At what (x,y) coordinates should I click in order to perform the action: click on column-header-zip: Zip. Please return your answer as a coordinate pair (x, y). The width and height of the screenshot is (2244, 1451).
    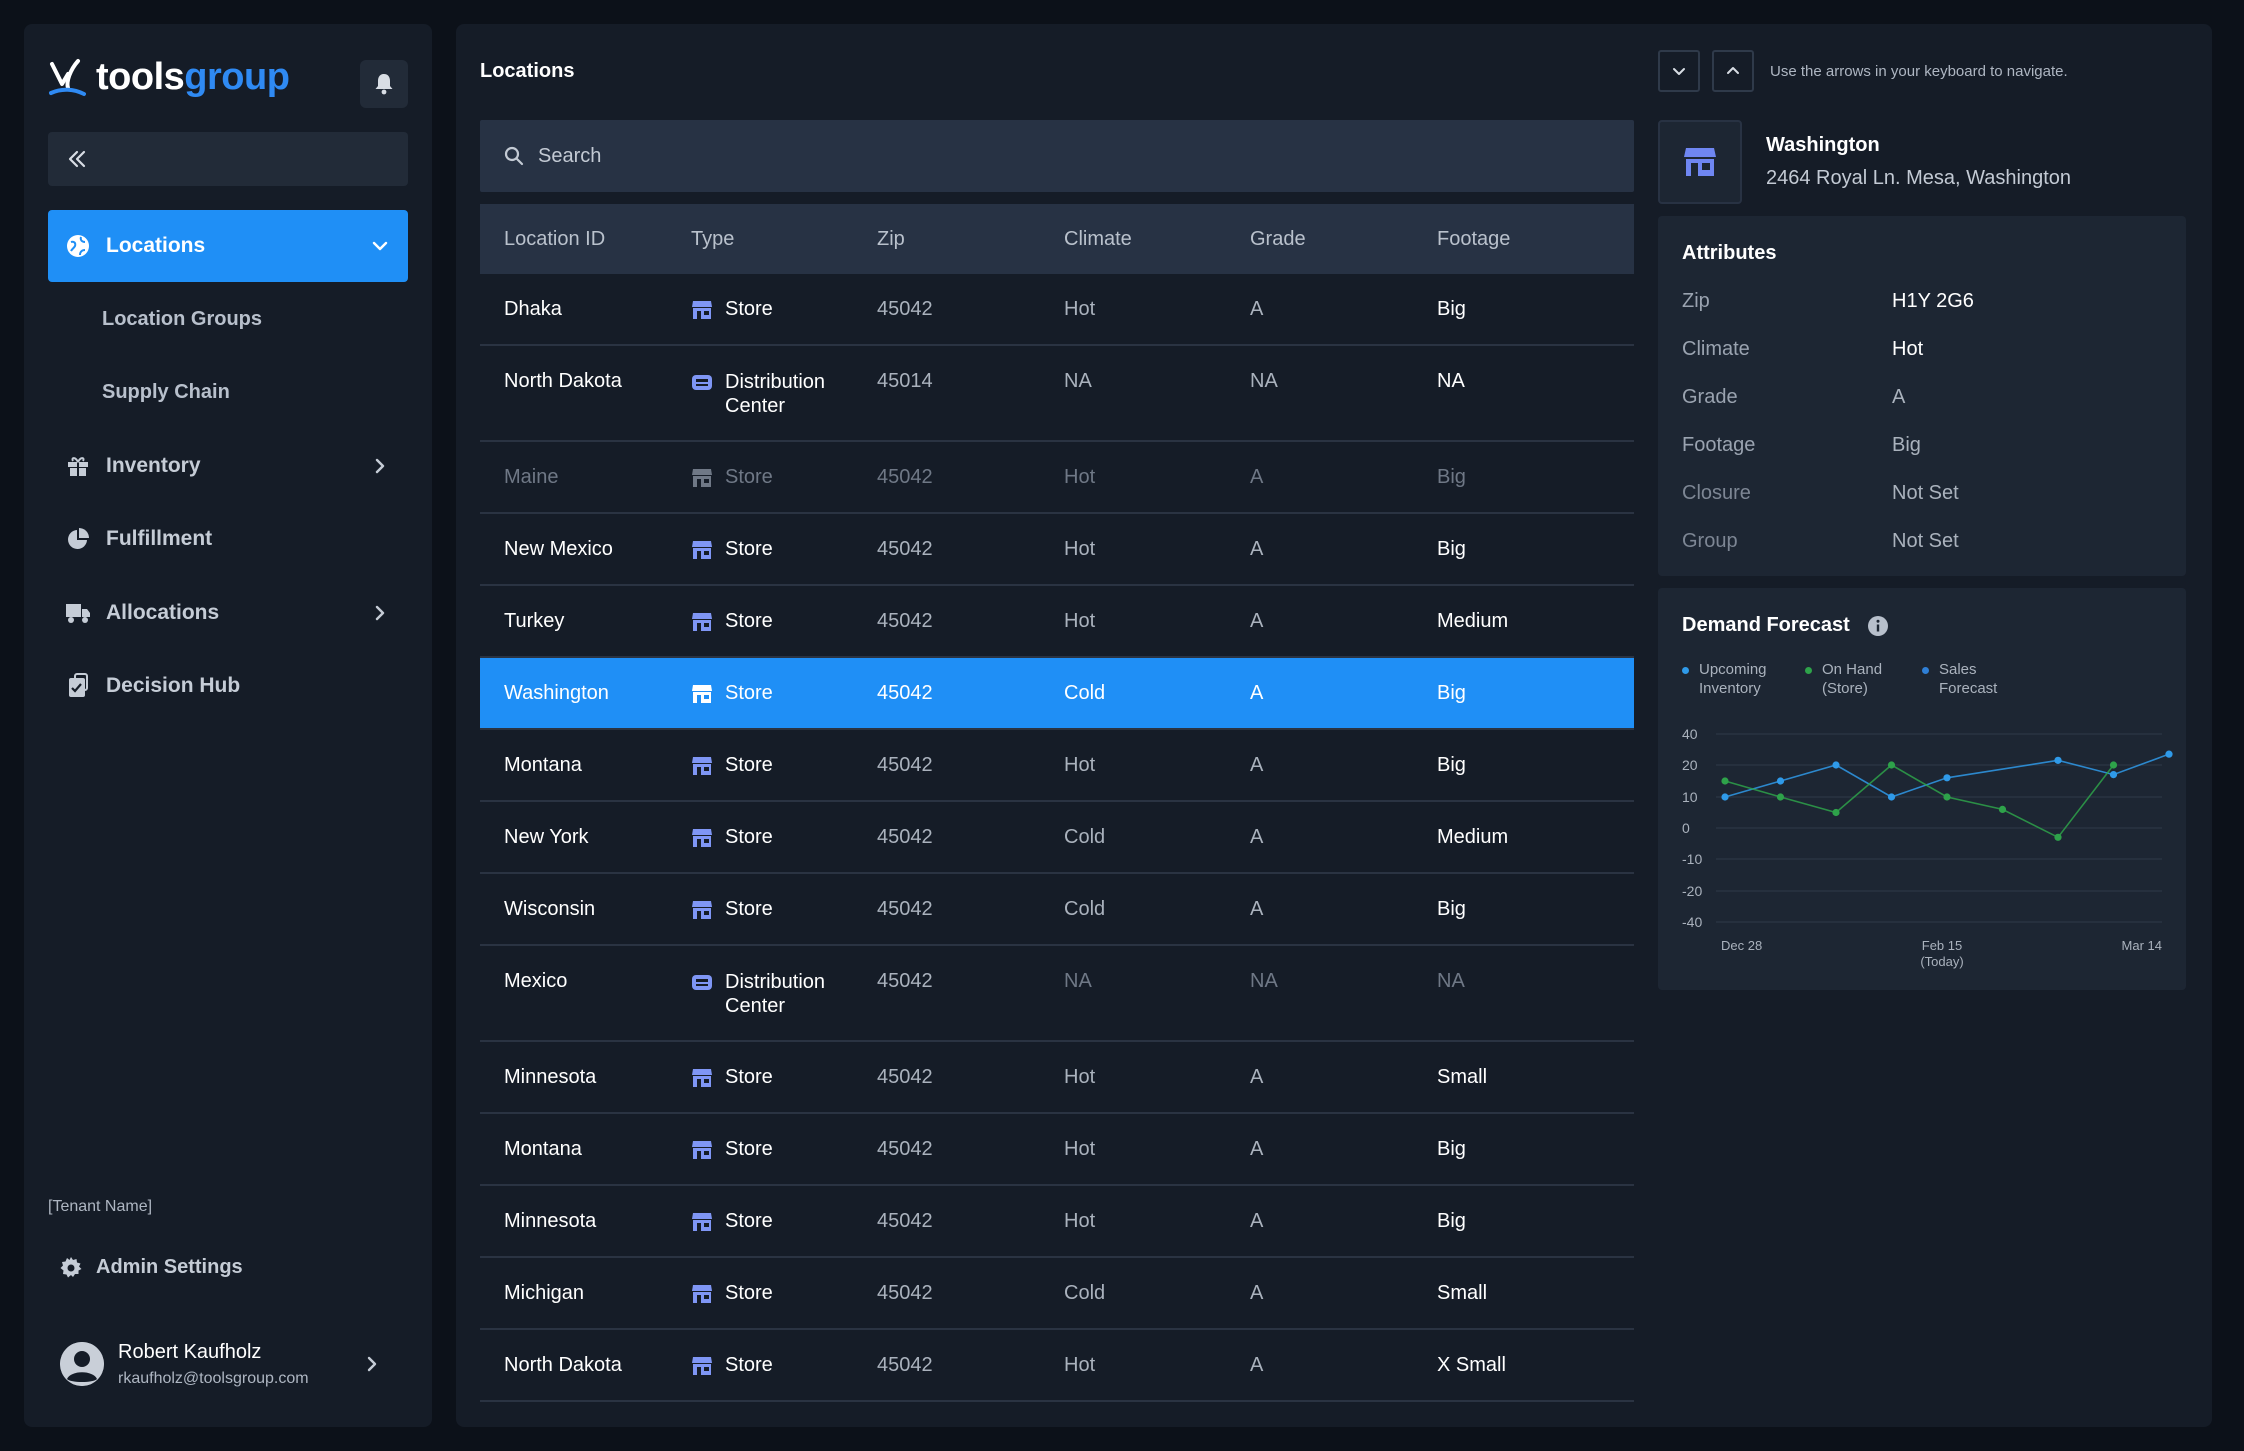
    Looking at the image, I should click on (946, 239).